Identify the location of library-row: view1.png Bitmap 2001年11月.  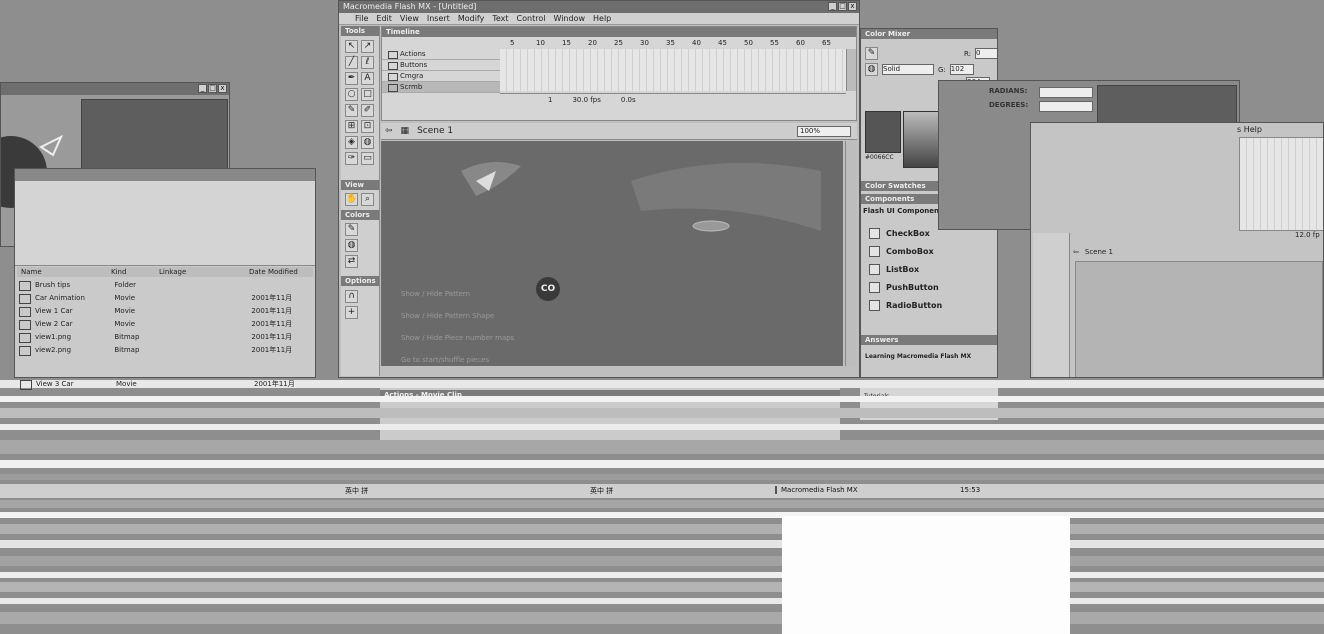
(164, 337).